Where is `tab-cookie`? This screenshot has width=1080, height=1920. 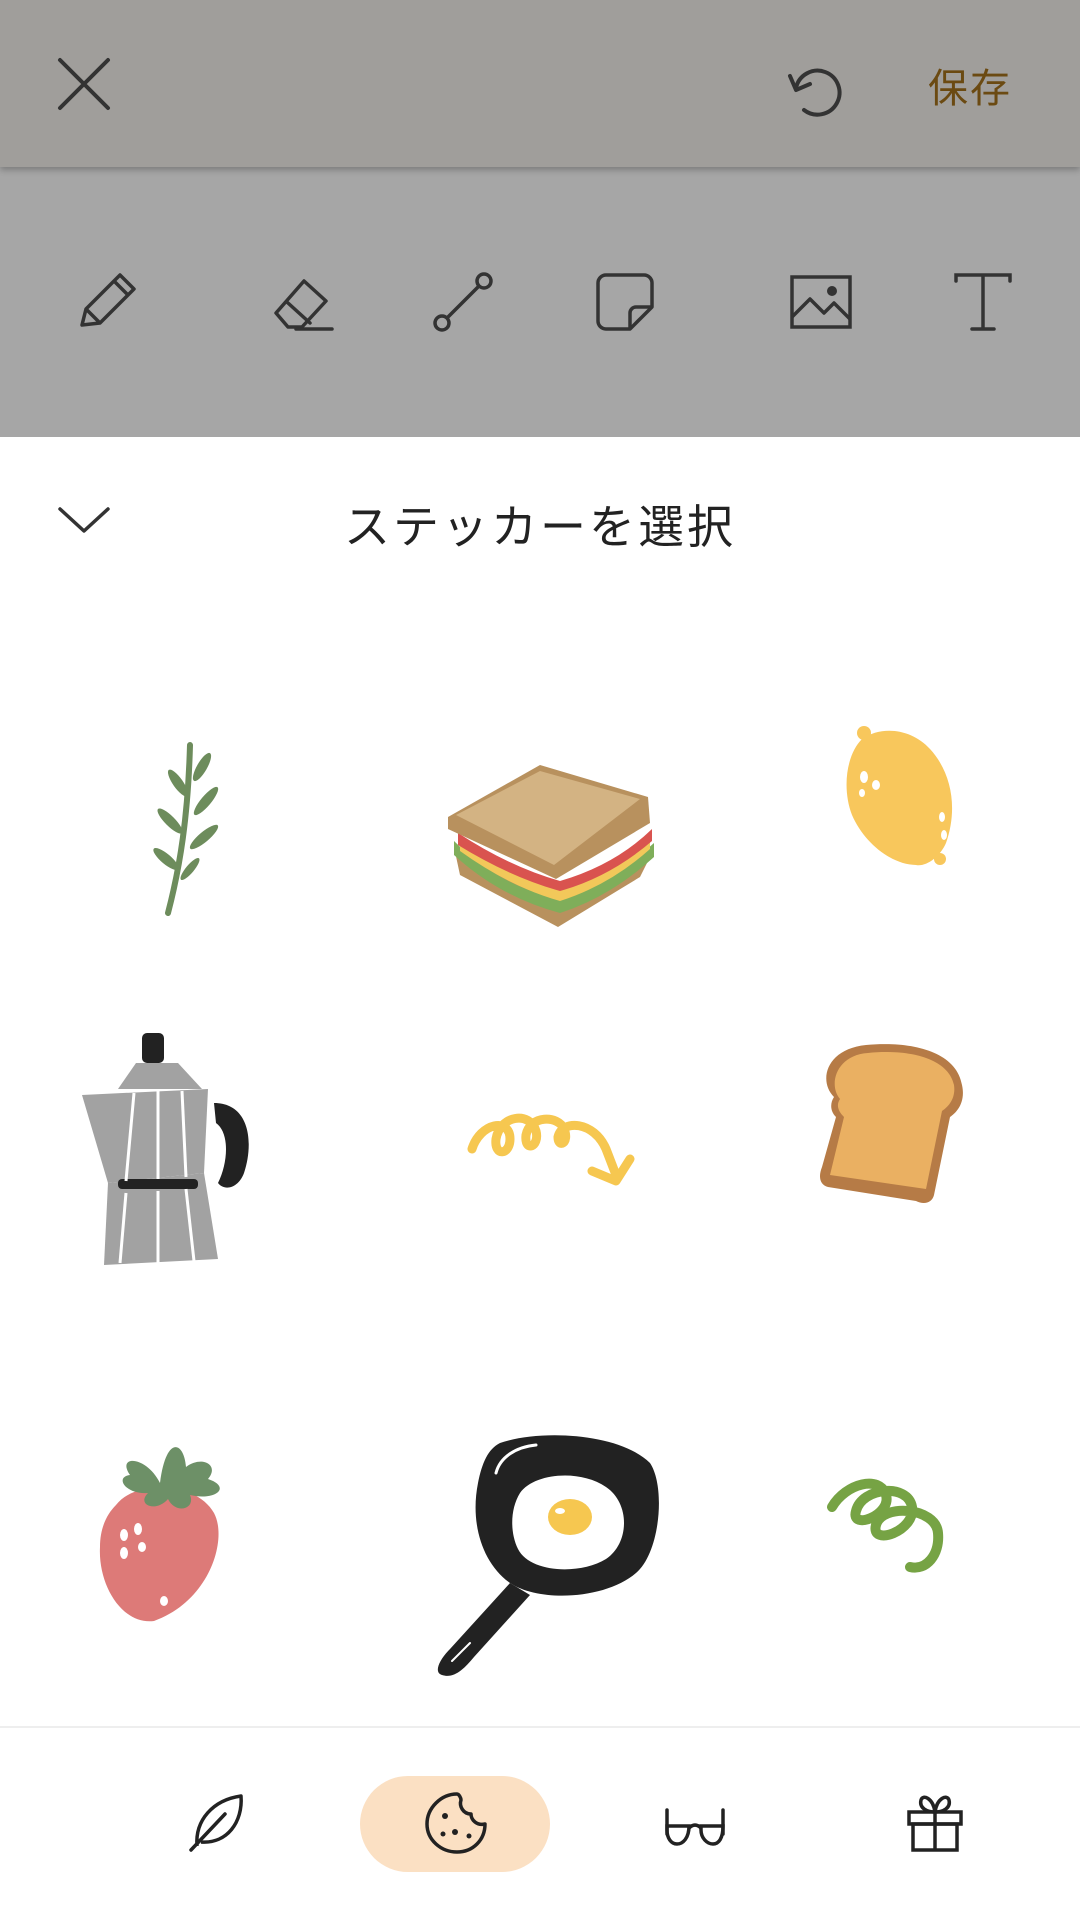 tab-cookie is located at coordinates (455, 1824).